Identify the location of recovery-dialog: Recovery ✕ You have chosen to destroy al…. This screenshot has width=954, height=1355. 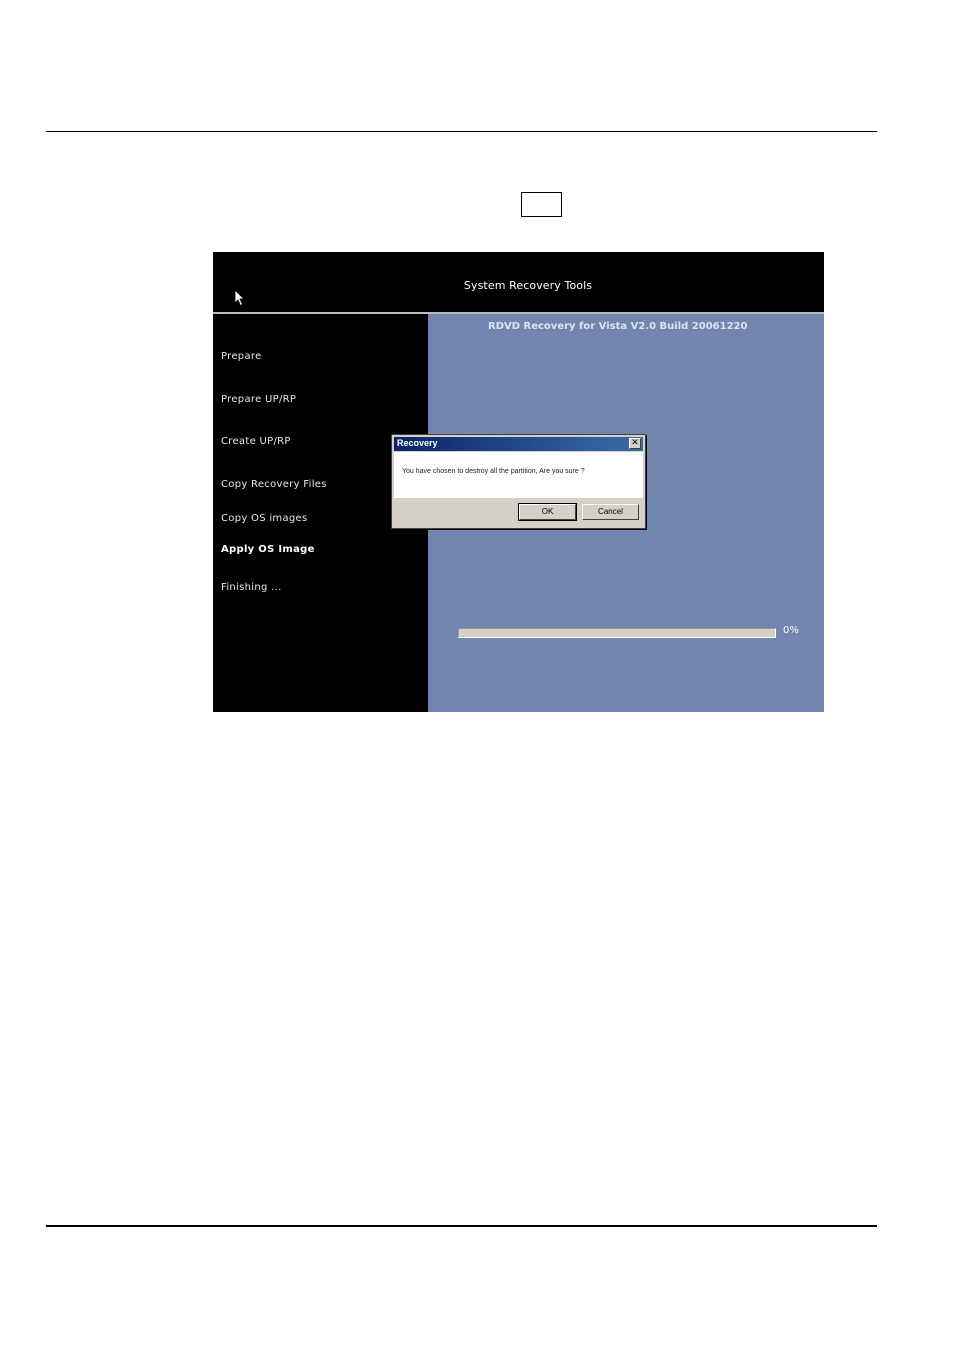
(518, 481).